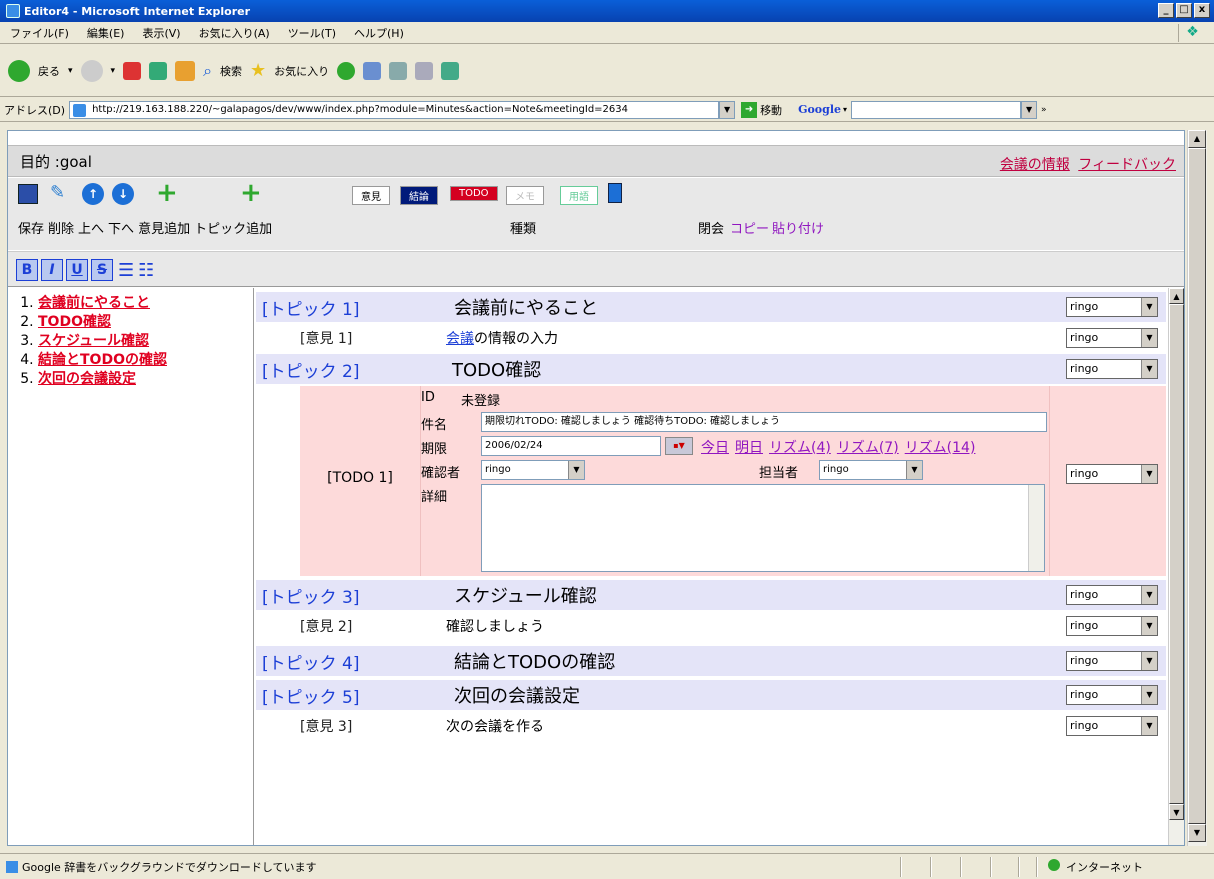 Image resolution: width=1214 pixels, height=879 pixels. What do you see at coordinates (60, 192) in the screenshot?
I see `delete-icon: ✎` at bounding box center [60, 192].